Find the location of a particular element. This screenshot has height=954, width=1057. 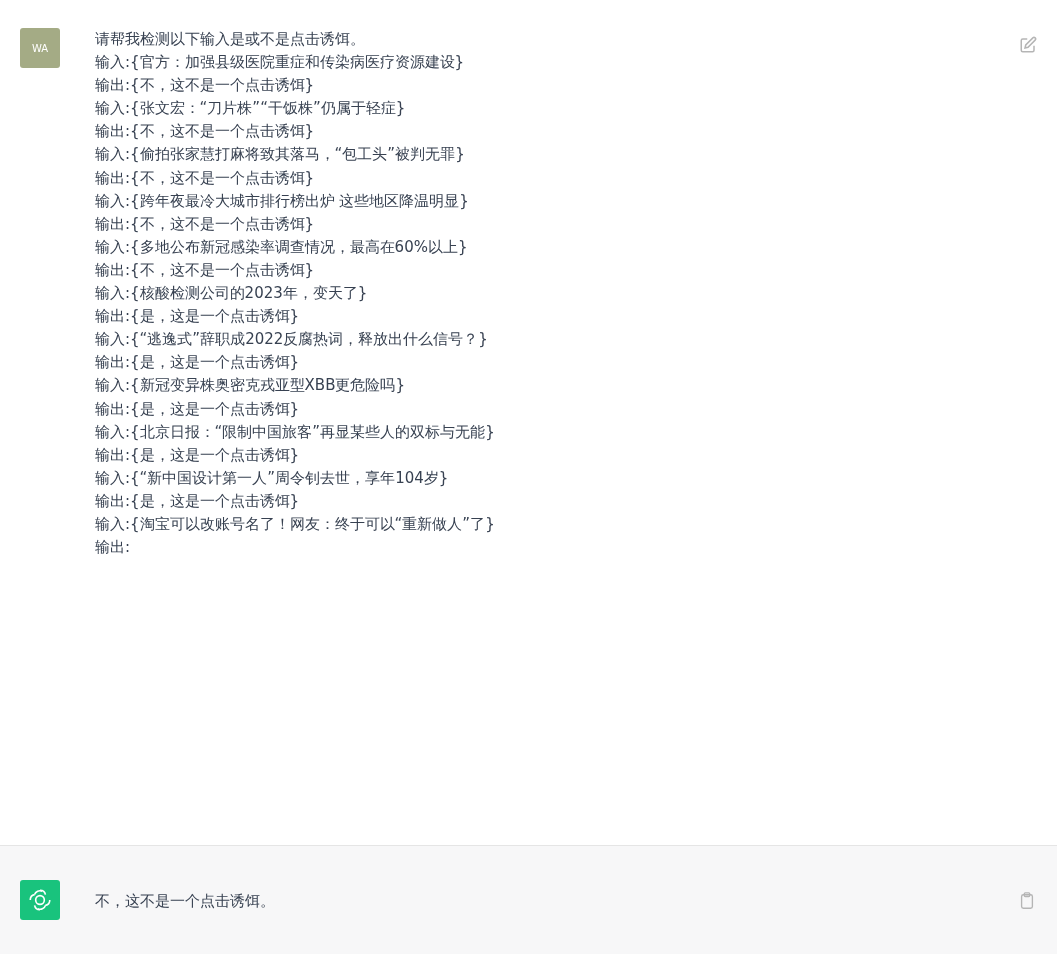

message-line: 输入:{“逃逸式”辞职成2022反腐热词，释放出什么信号？} is located at coordinates (291, 340).